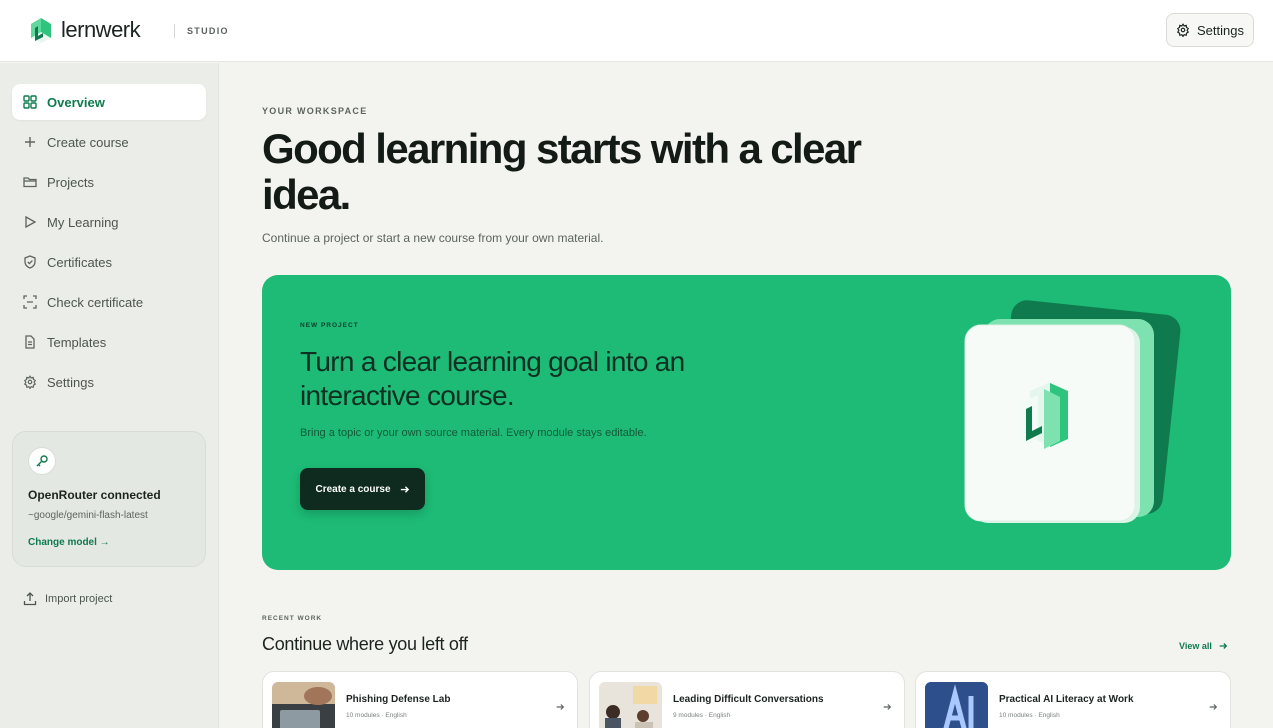 This screenshot has height=728, width=1273. What do you see at coordinates (83, 222) in the screenshot?
I see `sidebar-item-label: My Learning` at bounding box center [83, 222].